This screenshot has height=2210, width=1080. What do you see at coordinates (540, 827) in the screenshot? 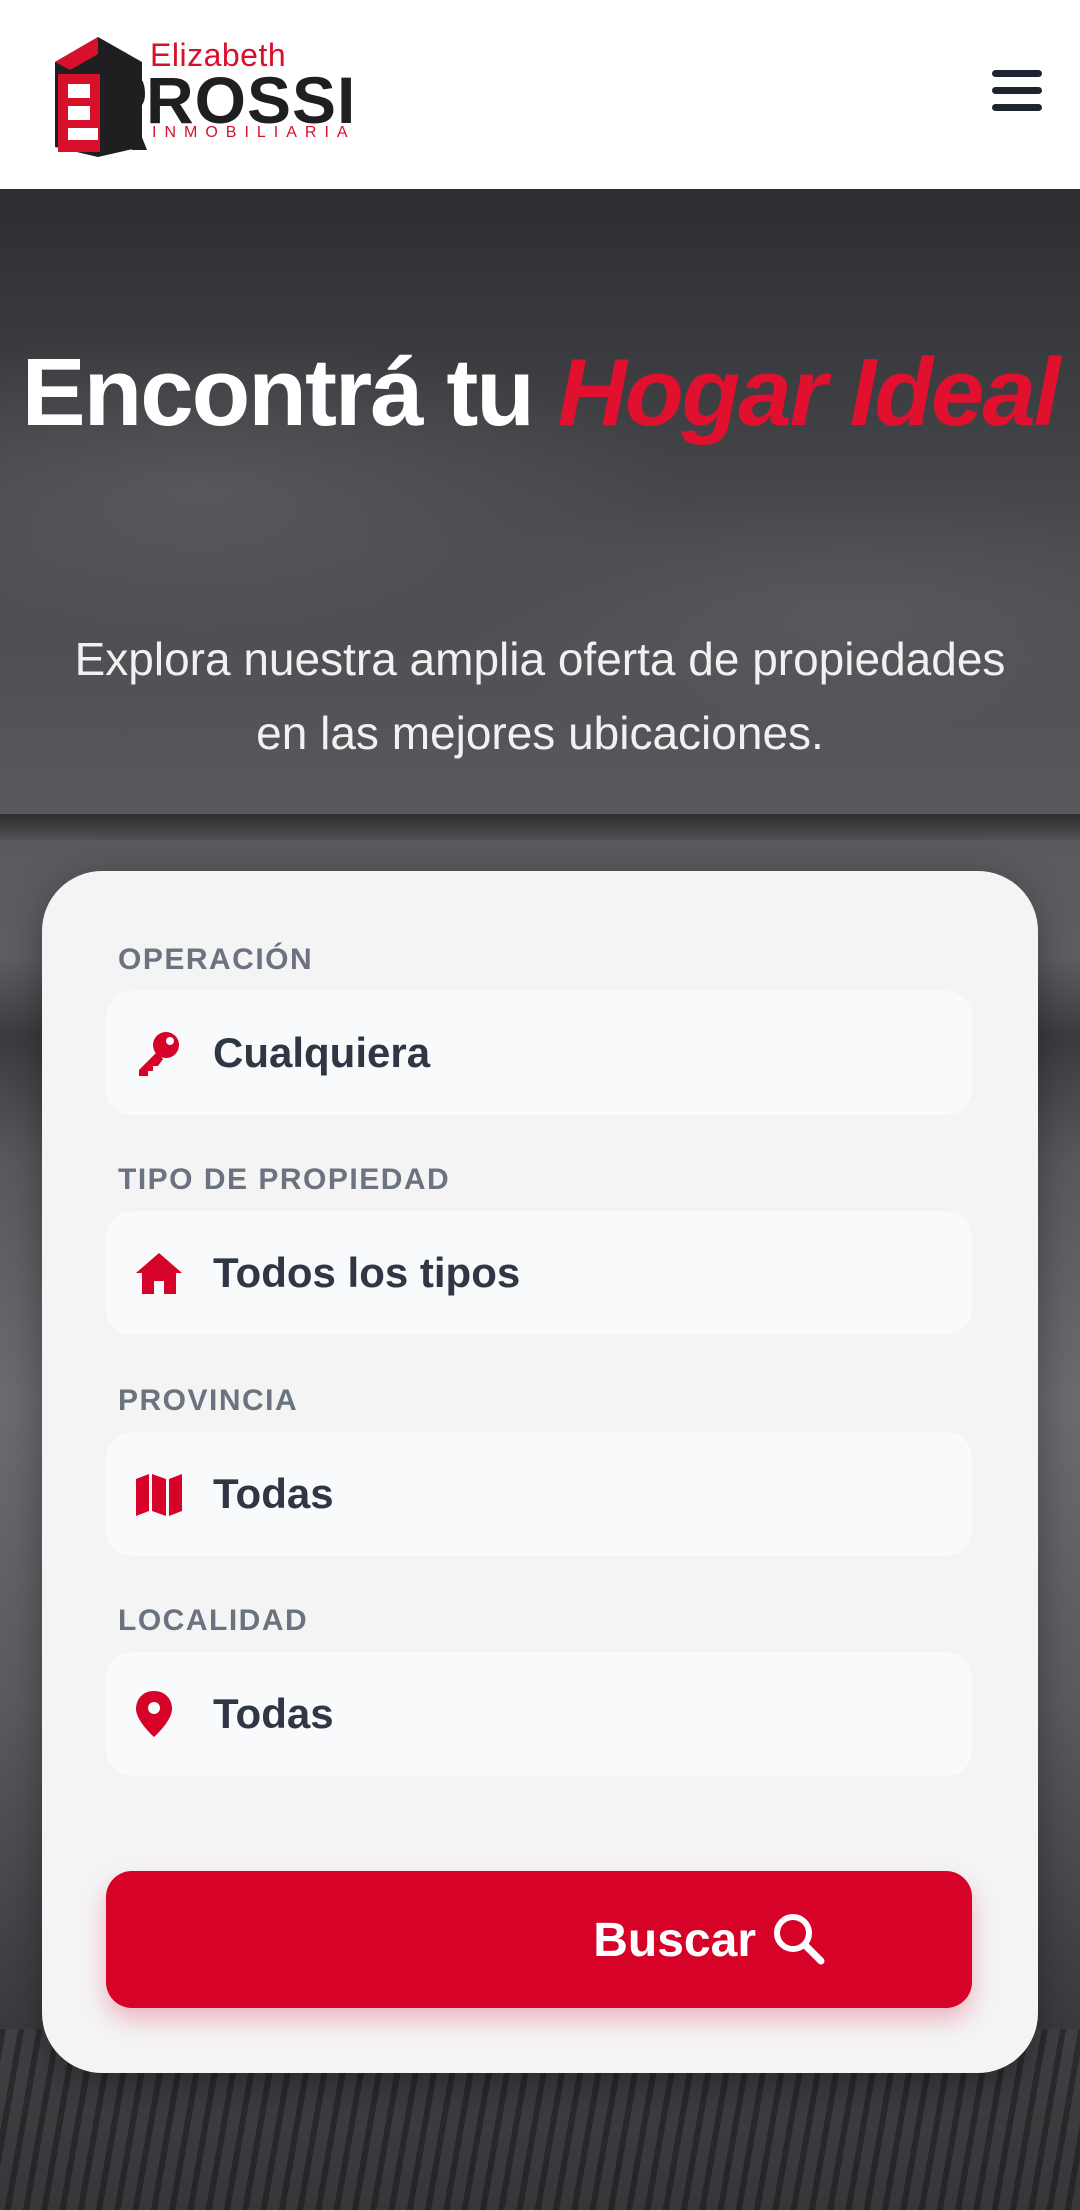
I see `background-horizon` at bounding box center [540, 827].